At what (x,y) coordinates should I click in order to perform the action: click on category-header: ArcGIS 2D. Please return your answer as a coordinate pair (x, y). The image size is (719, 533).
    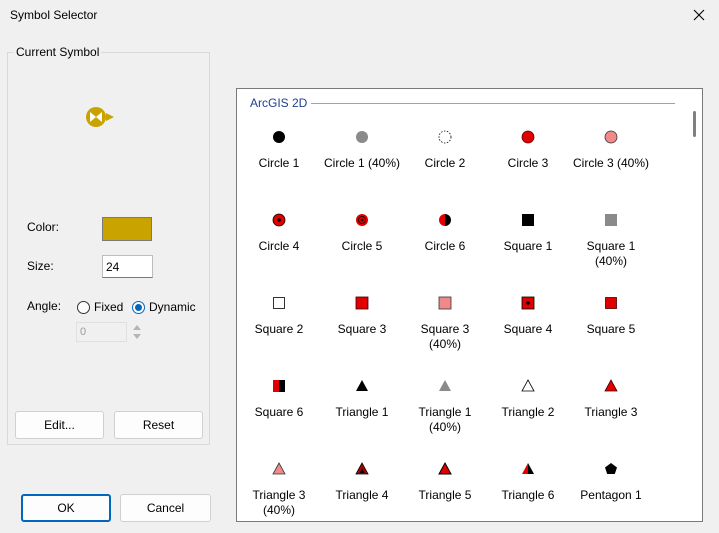
    Looking at the image, I should click on (281, 103).